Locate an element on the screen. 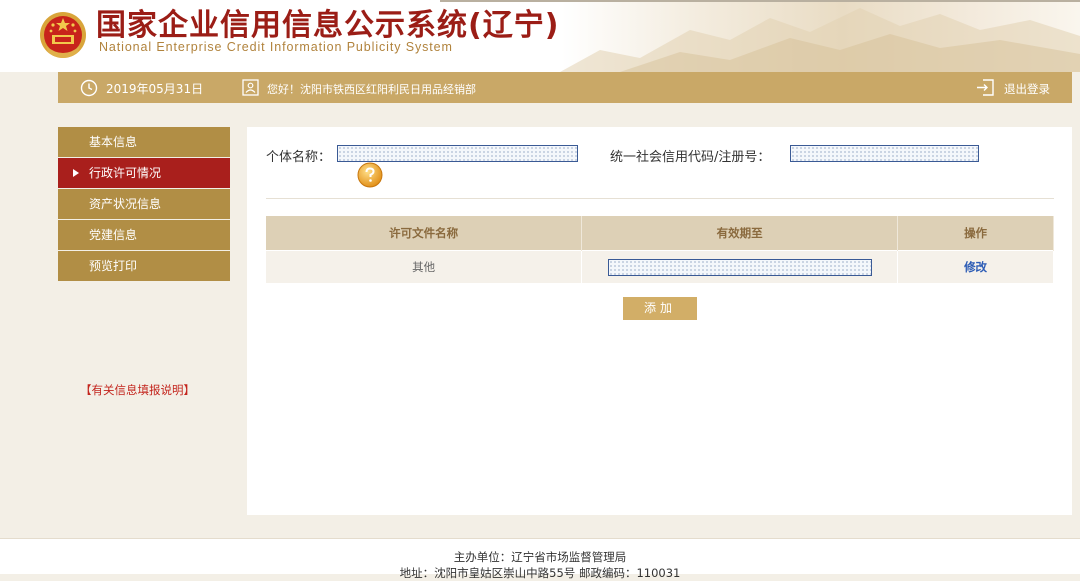 The width and height of the screenshot is (1080, 581). entity-name-field is located at coordinates (457, 153).